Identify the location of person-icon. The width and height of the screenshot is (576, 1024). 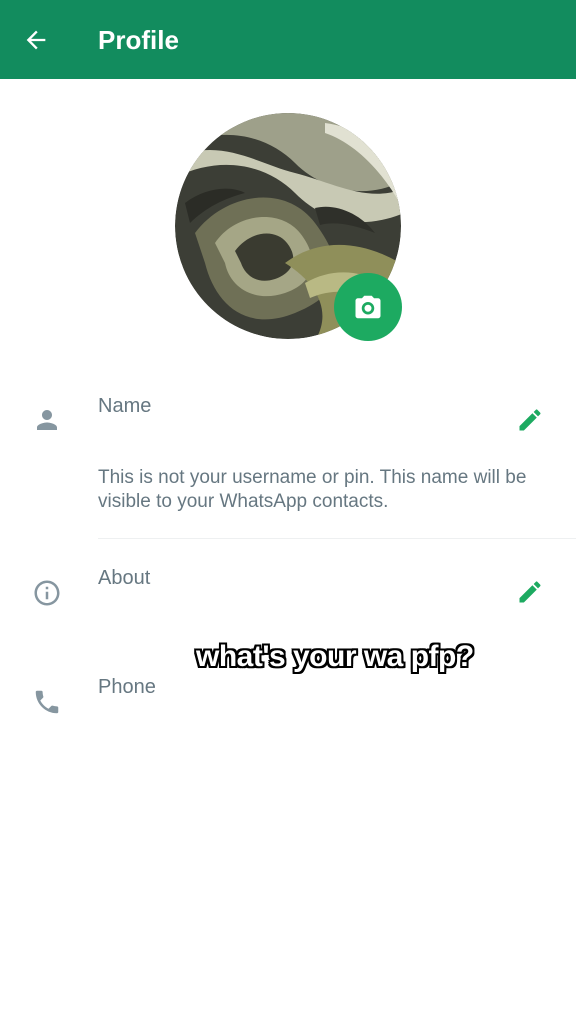
(47, 420).